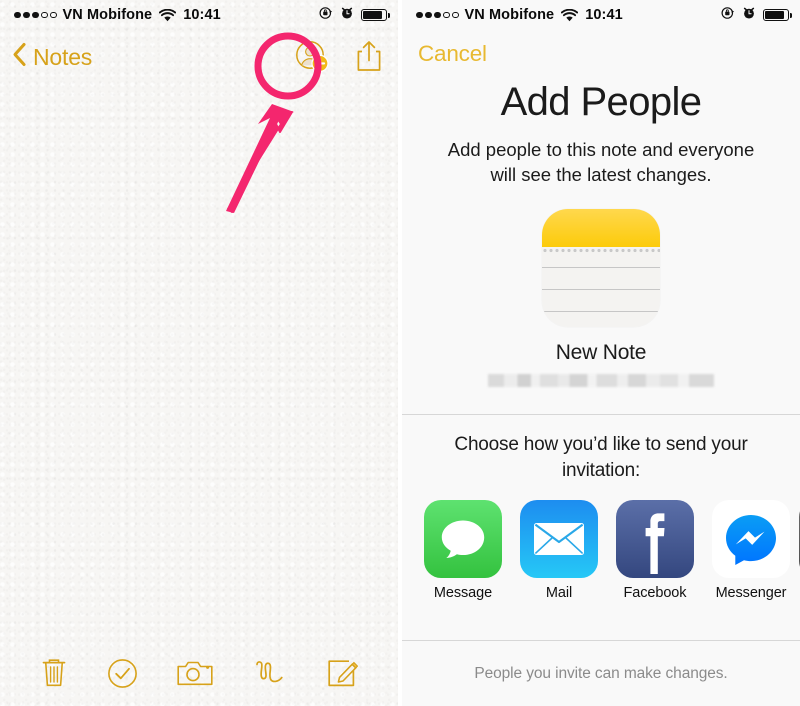 Image resolution: width=800 pixels, height=706 pixels. What do you see at coordinates (559, 539) in the screenshot?
I see `mail-app-icon` at bounding box center [559, 539].